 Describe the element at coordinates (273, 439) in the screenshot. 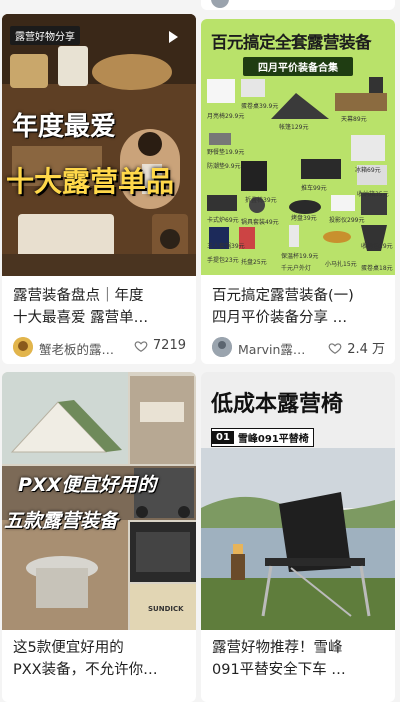

I see `tag-text: 雪峰091平替椅` at that location.